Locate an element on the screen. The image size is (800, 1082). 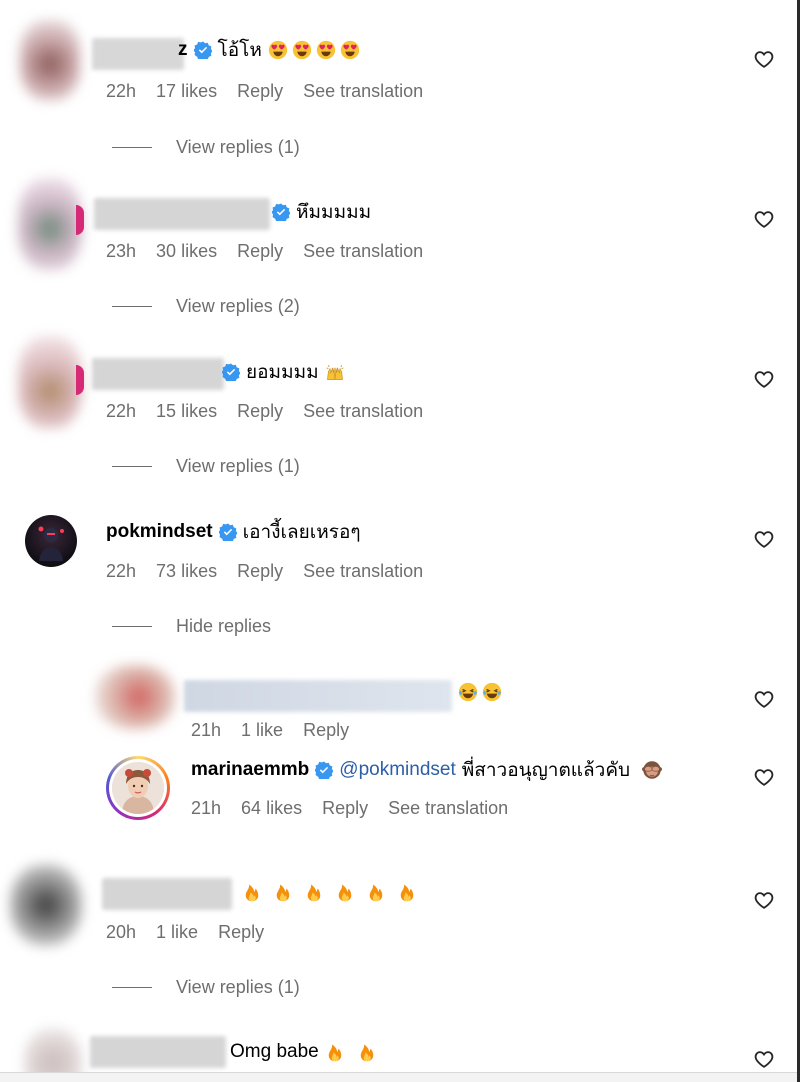
hide-replies-button: Hide replies is located at coordinates (191, 626).